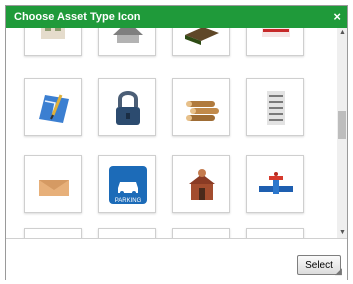 The height and width of the screenshot is (284, 353). I want to click on icon-tile-logs, so click(201, 107).